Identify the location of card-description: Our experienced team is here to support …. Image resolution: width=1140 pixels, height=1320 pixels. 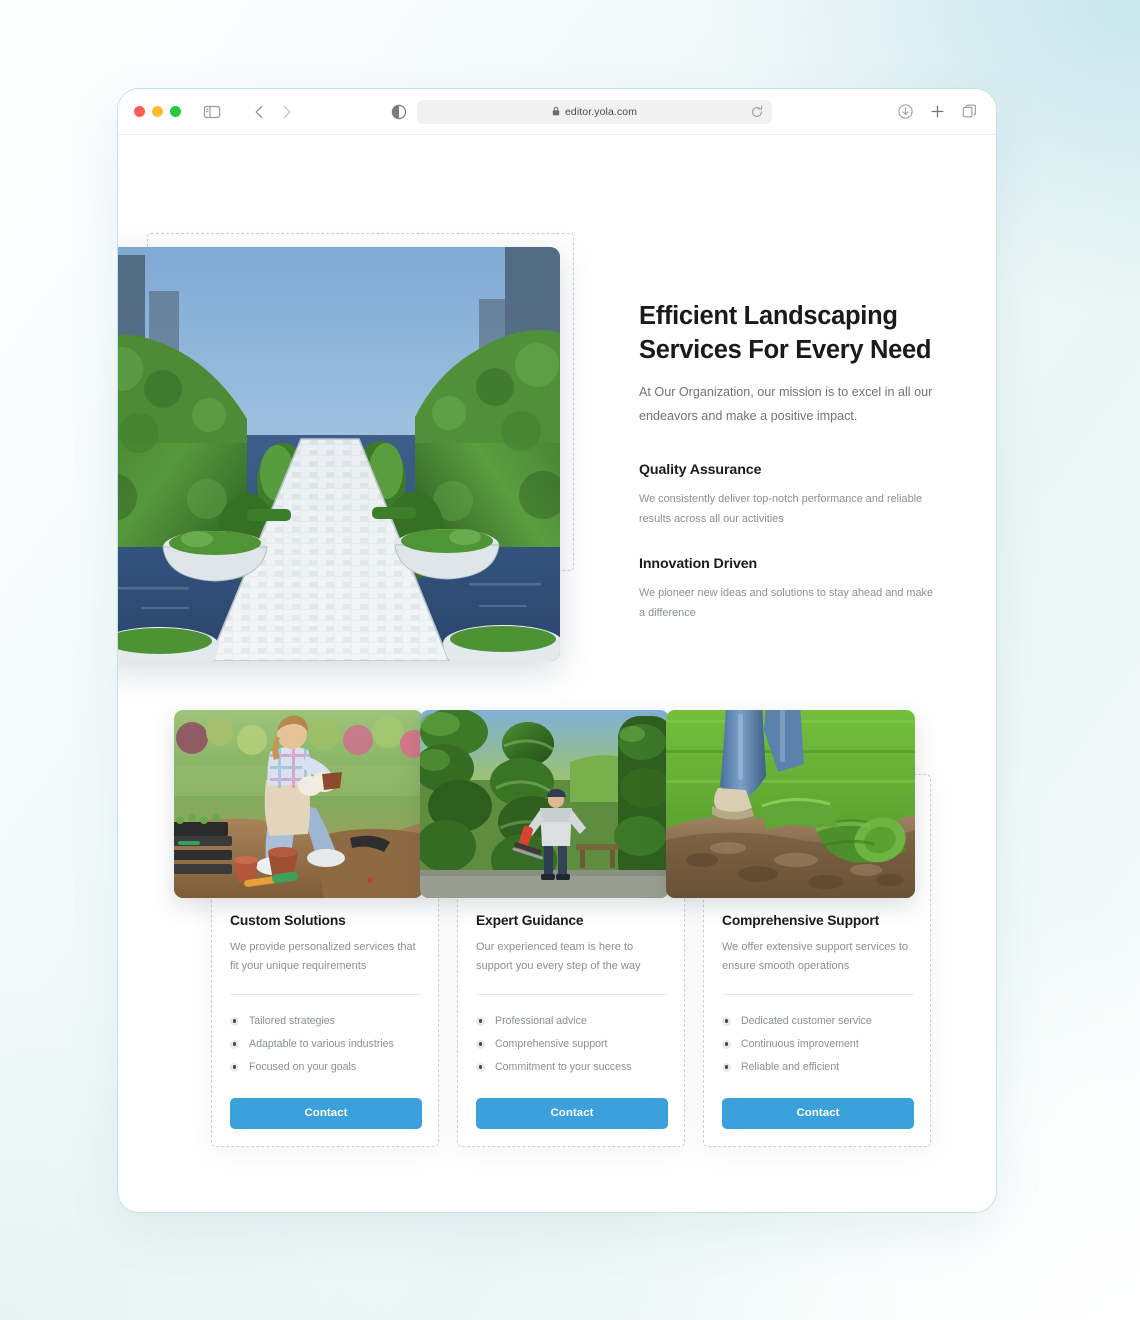
(558, 957).